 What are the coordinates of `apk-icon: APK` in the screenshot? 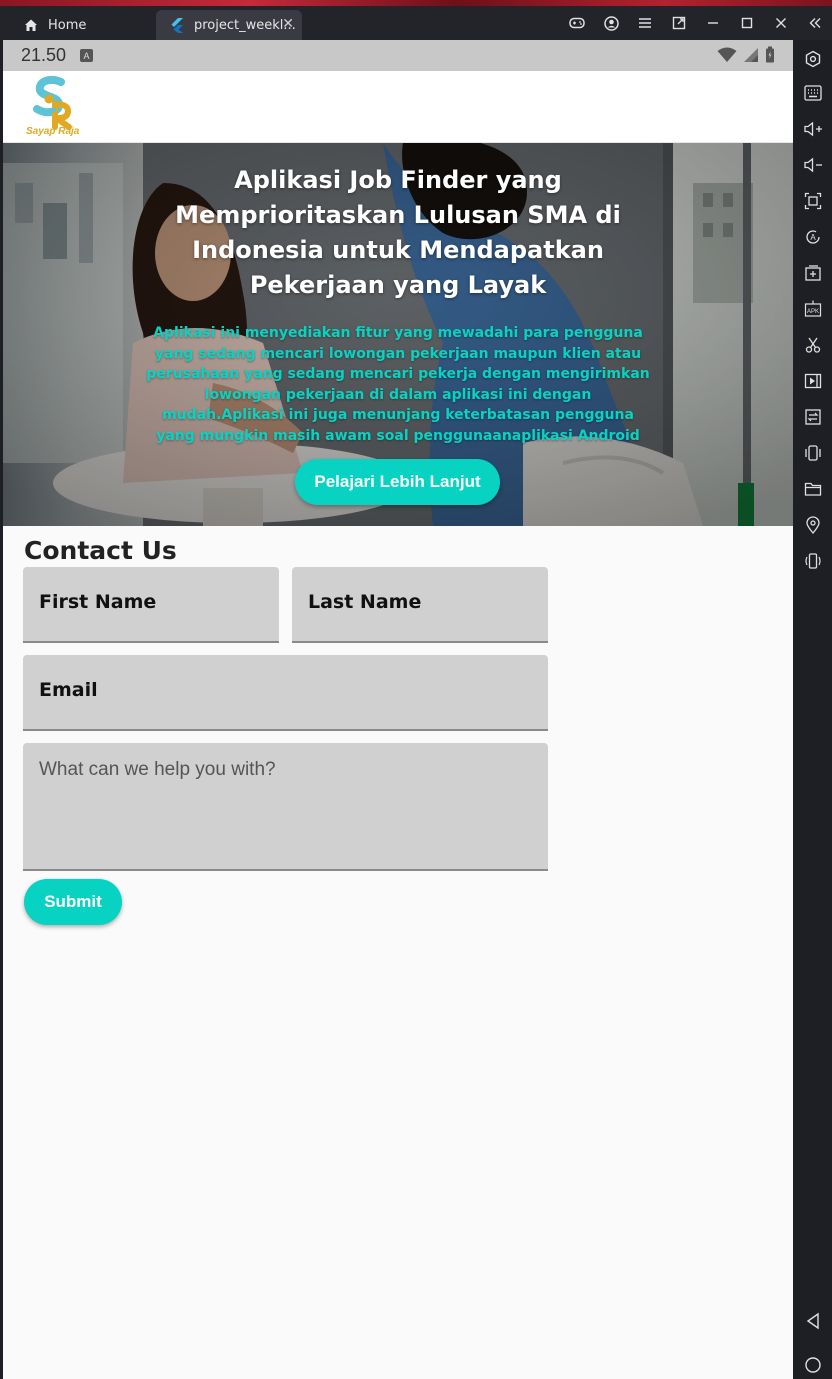 It's located at (813, 309).